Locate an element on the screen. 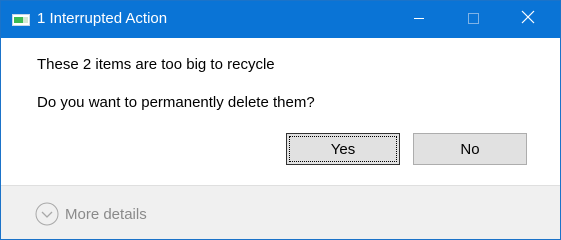 This screenshot has height=240, width=561. focus-indicator is located at coordinates (343, 149).